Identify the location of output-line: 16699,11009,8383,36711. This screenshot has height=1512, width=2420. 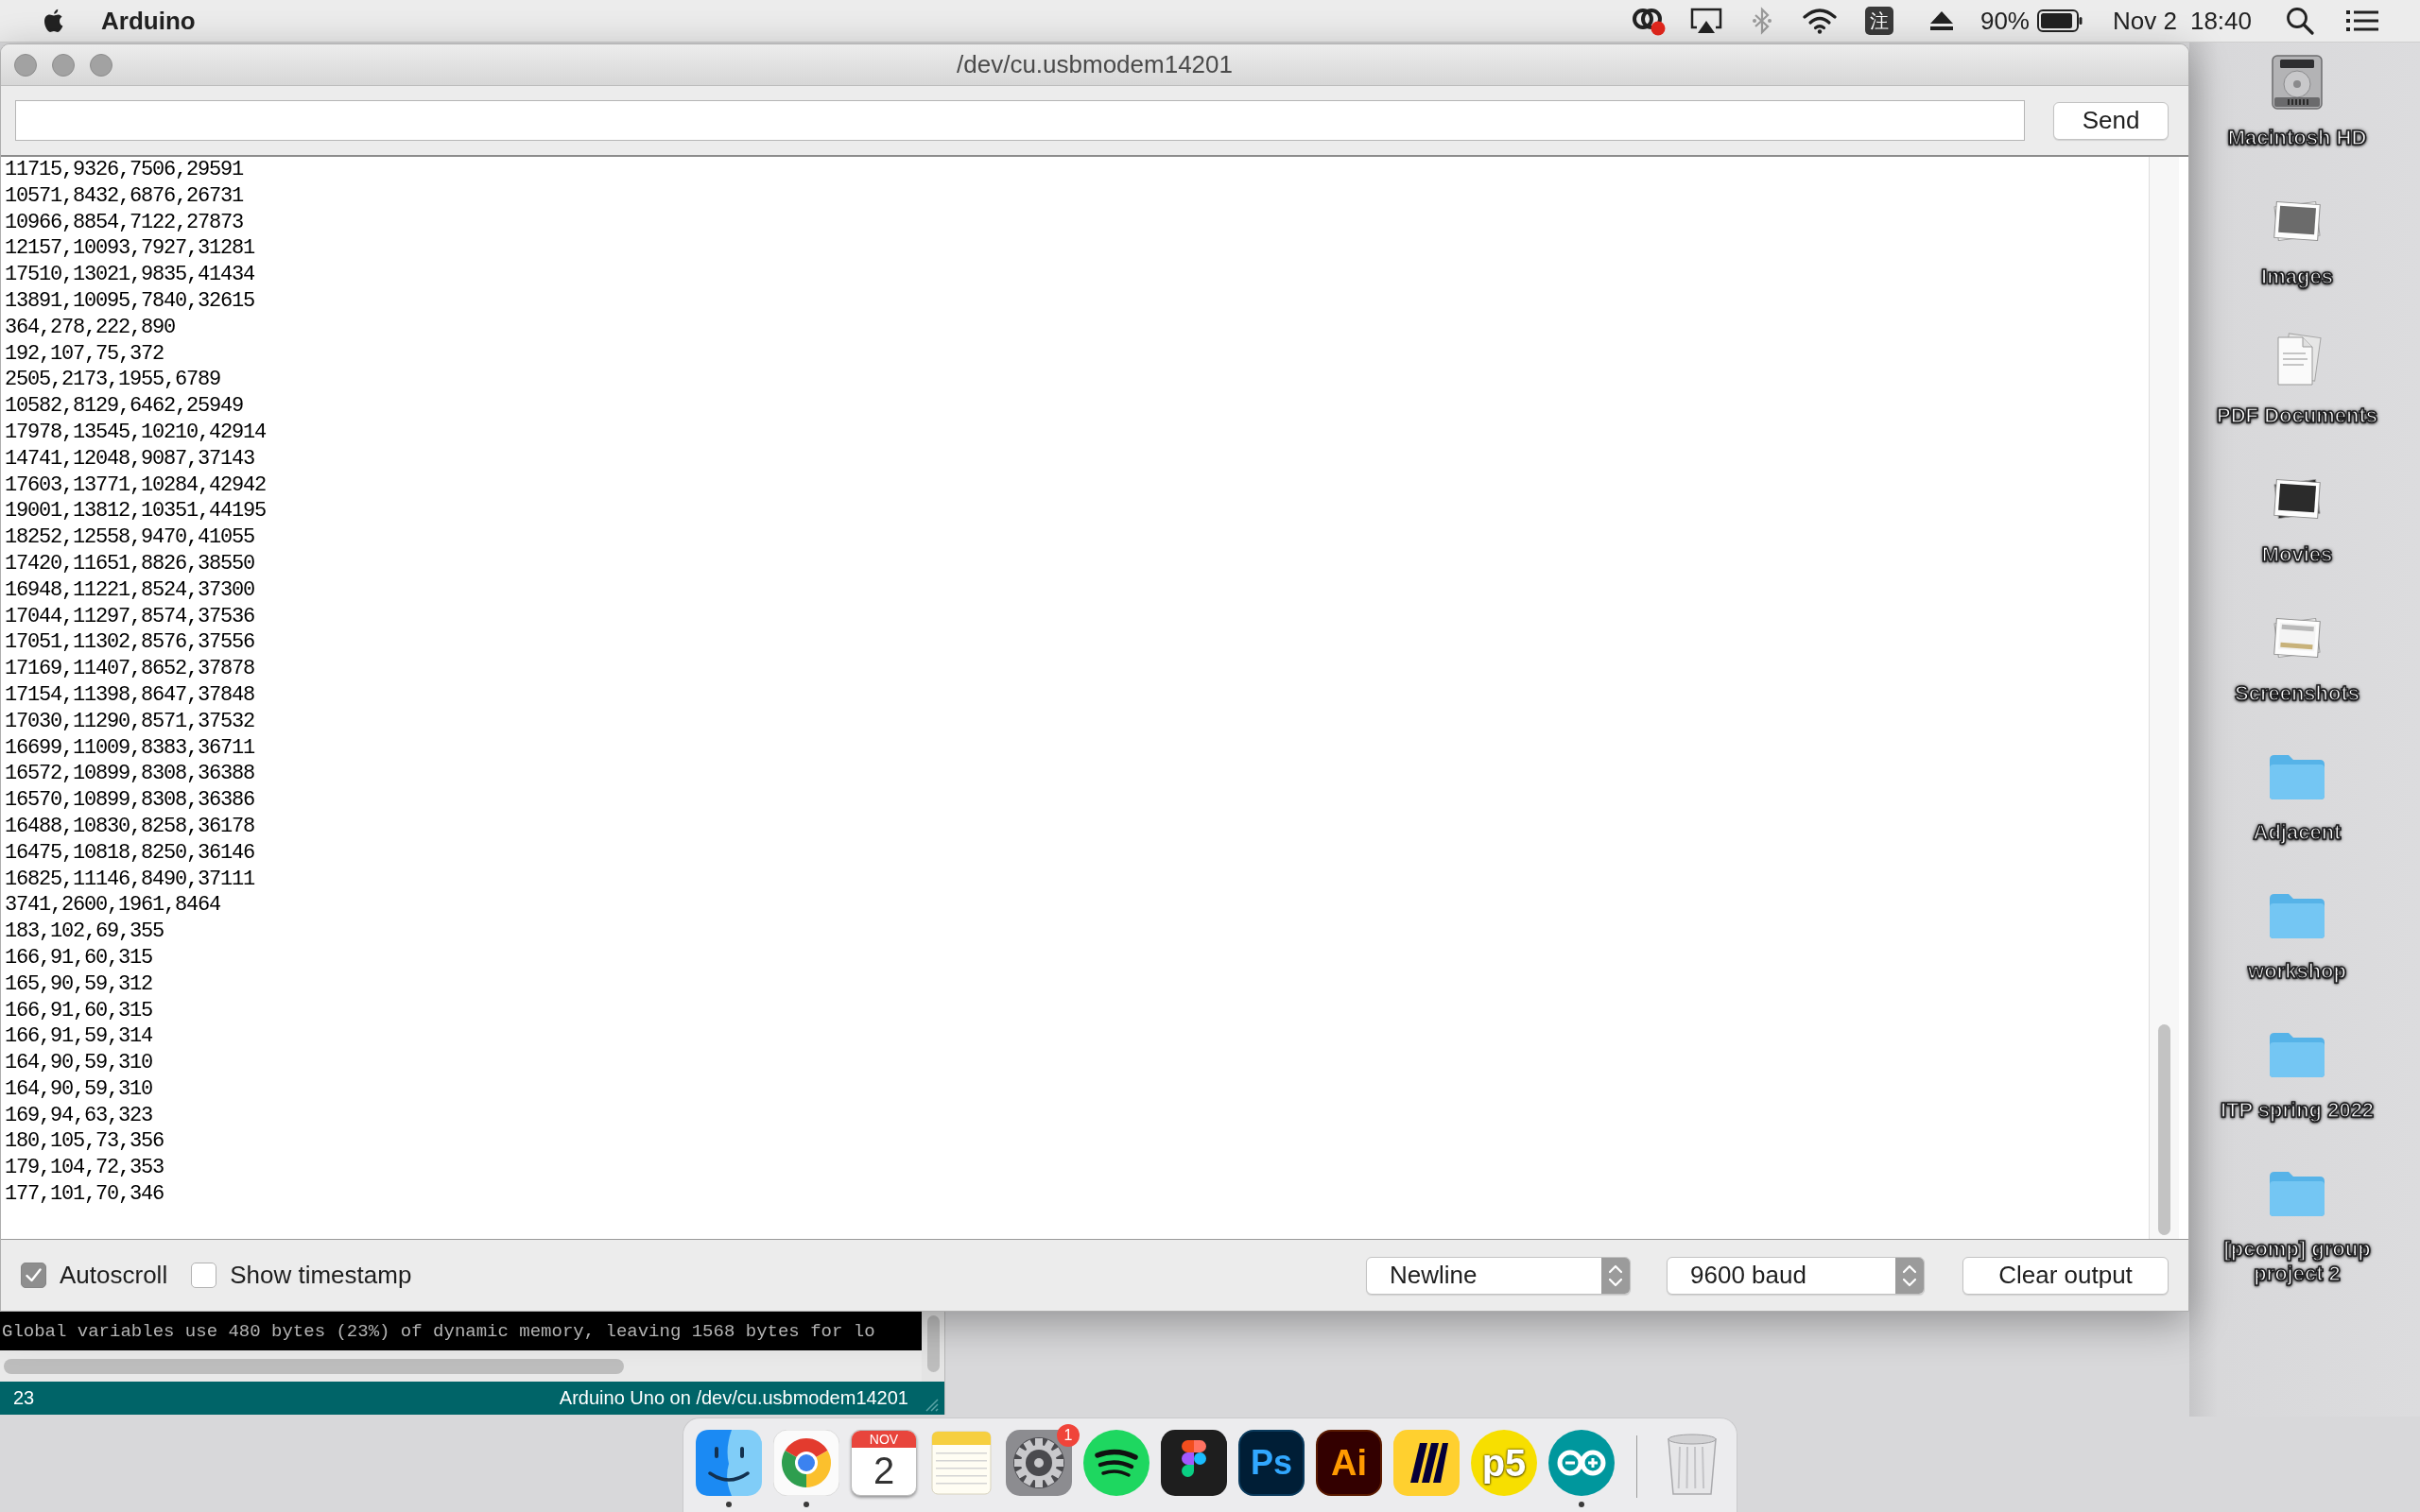
(130, 748).